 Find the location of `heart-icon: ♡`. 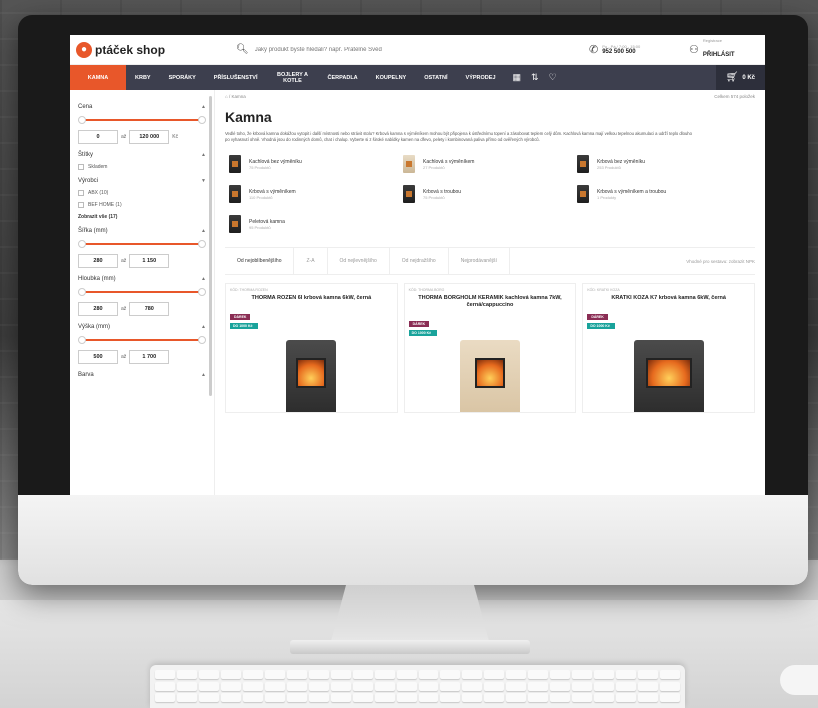

heart-icon: ♡ is located at coordinates (553, 77).